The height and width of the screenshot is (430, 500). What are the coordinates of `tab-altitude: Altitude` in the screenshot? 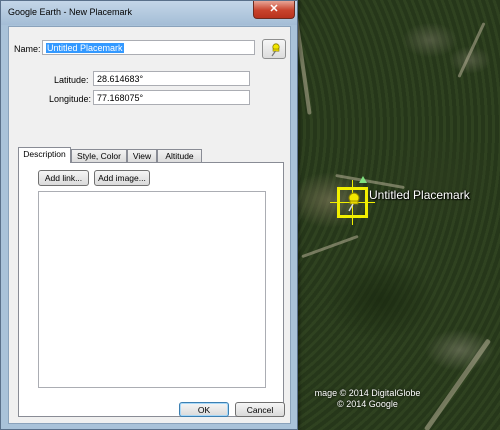 It's located at (179, 155).